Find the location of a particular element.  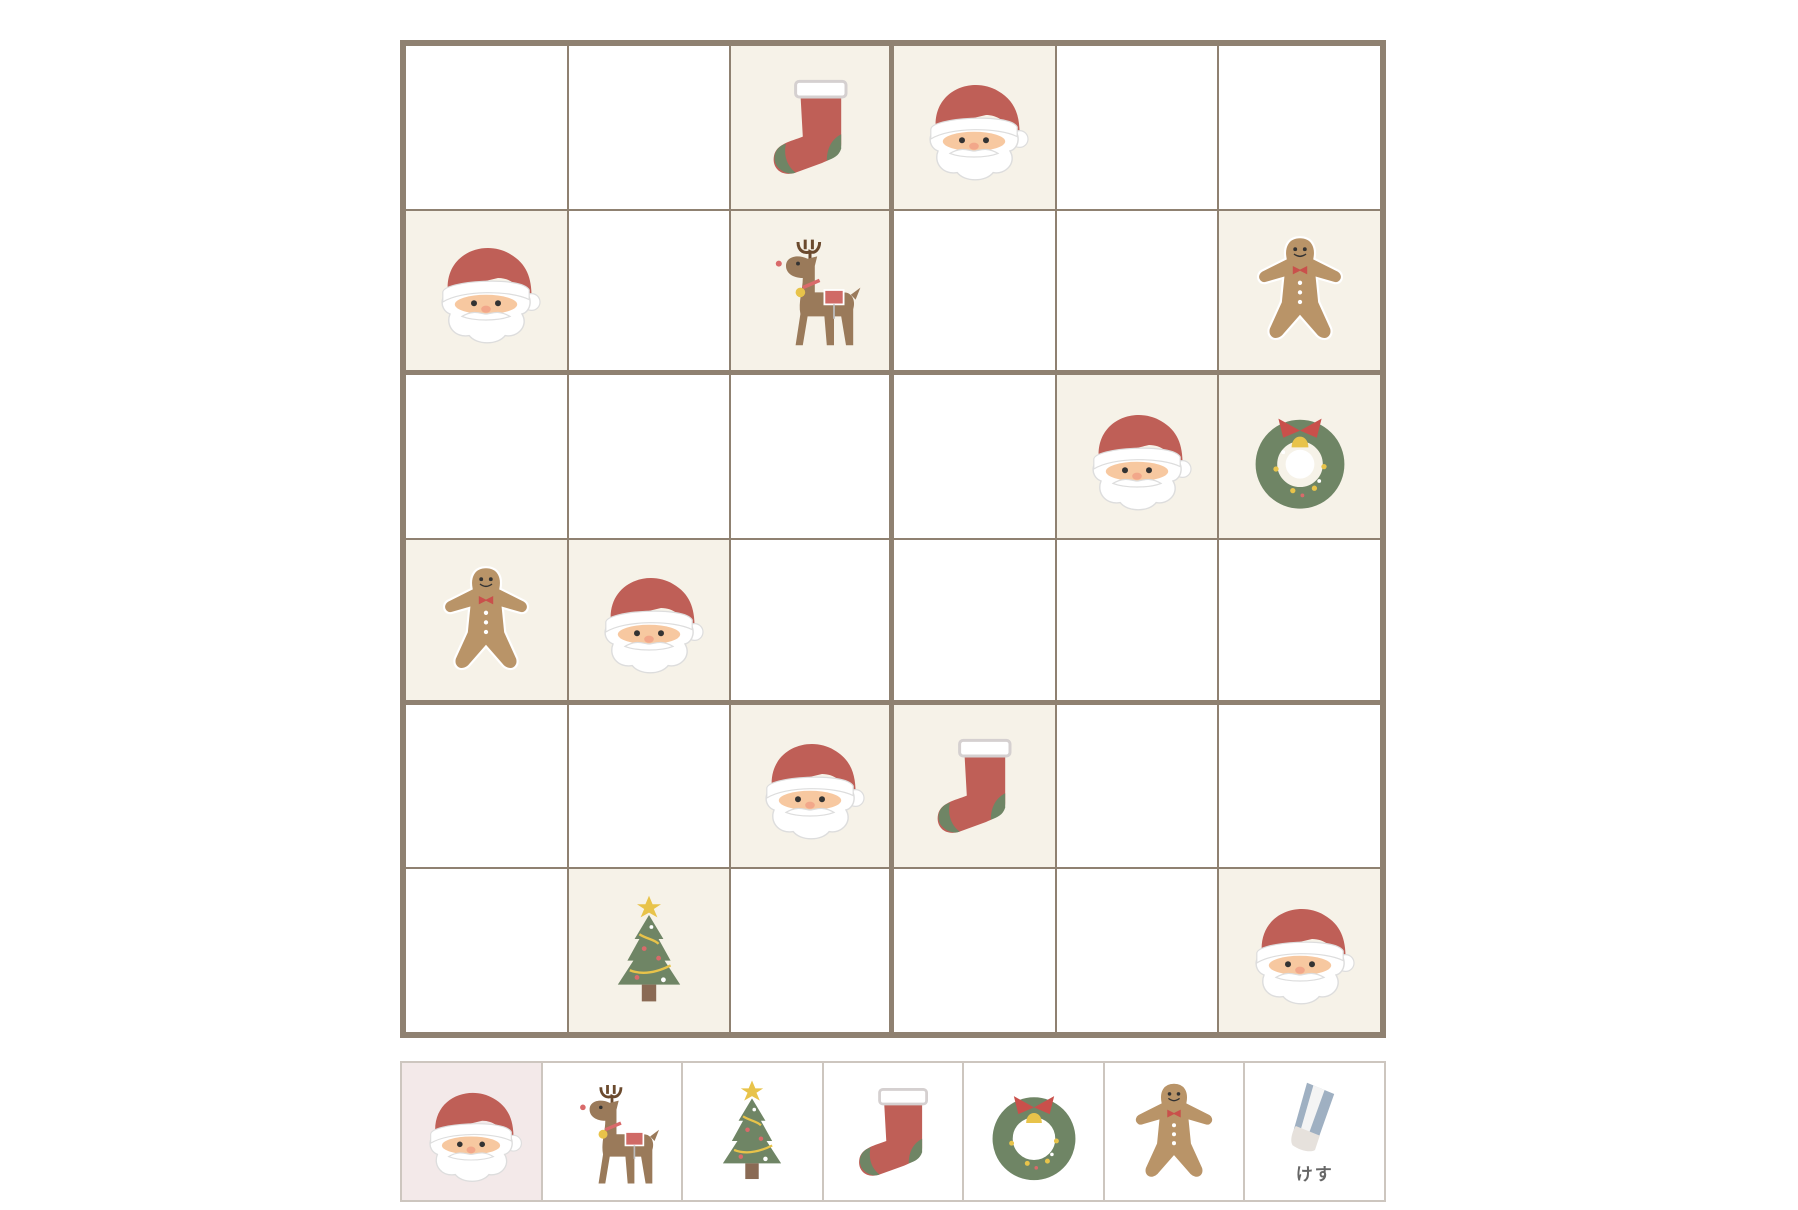

palette-gingerbread-button is located at coordinates (1174, 1131).